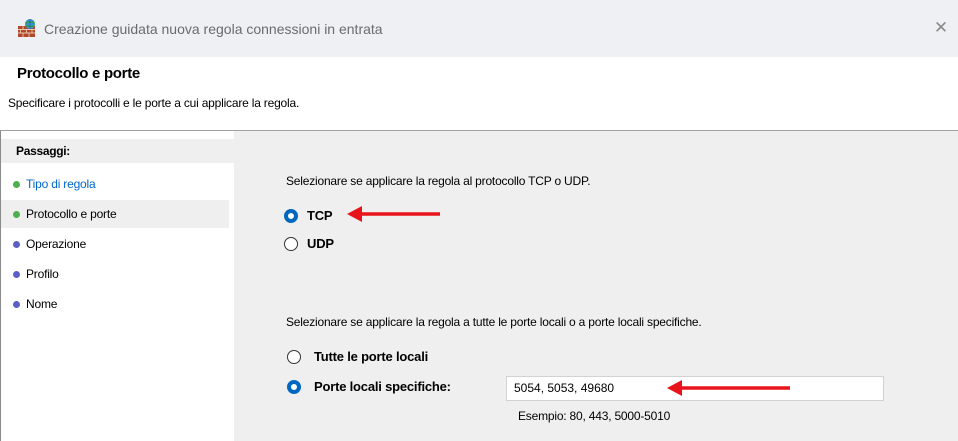 This screenshot has width=958, height=441. What do you see at coordinates (115, 274) in the screenshot?
I see `step-profilo: Profilo` at bounding box center [115, 274].